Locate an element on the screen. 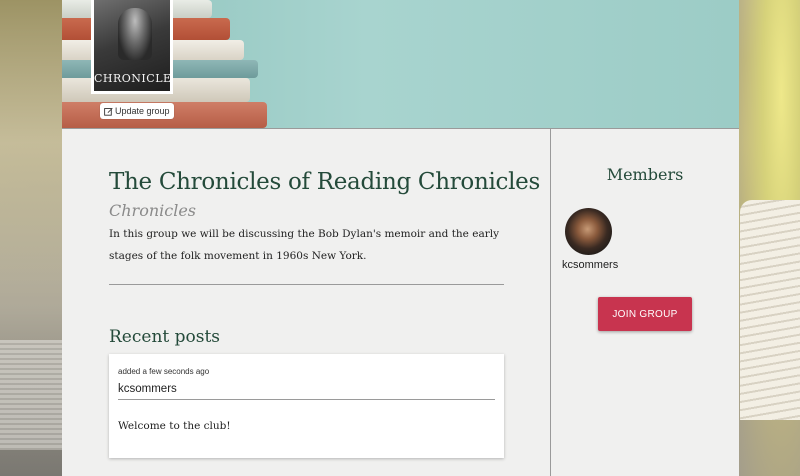 The image size is (800, 476). group-subtitle: Chronicles is located at coordinates (153, 210).